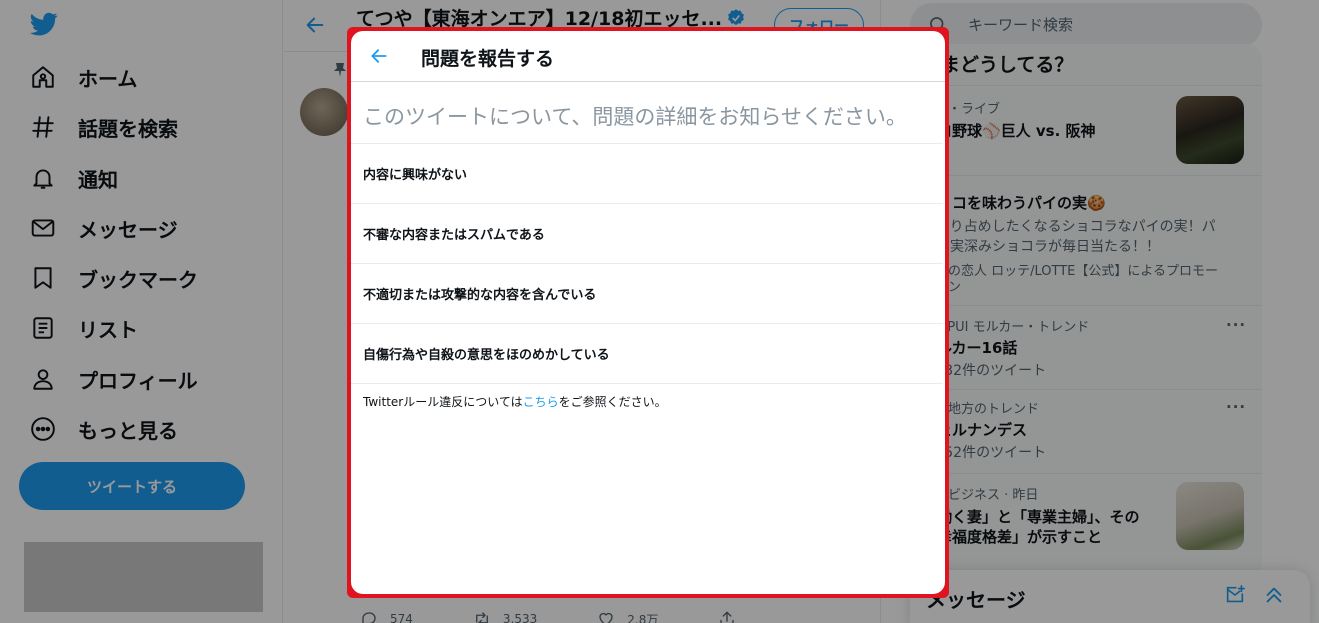 The width and height of the screenshot is (1319, 623). I want to click on dialog-prompt: このツイートについて、問題の詳細をお知らせください。, so click(635, 117).